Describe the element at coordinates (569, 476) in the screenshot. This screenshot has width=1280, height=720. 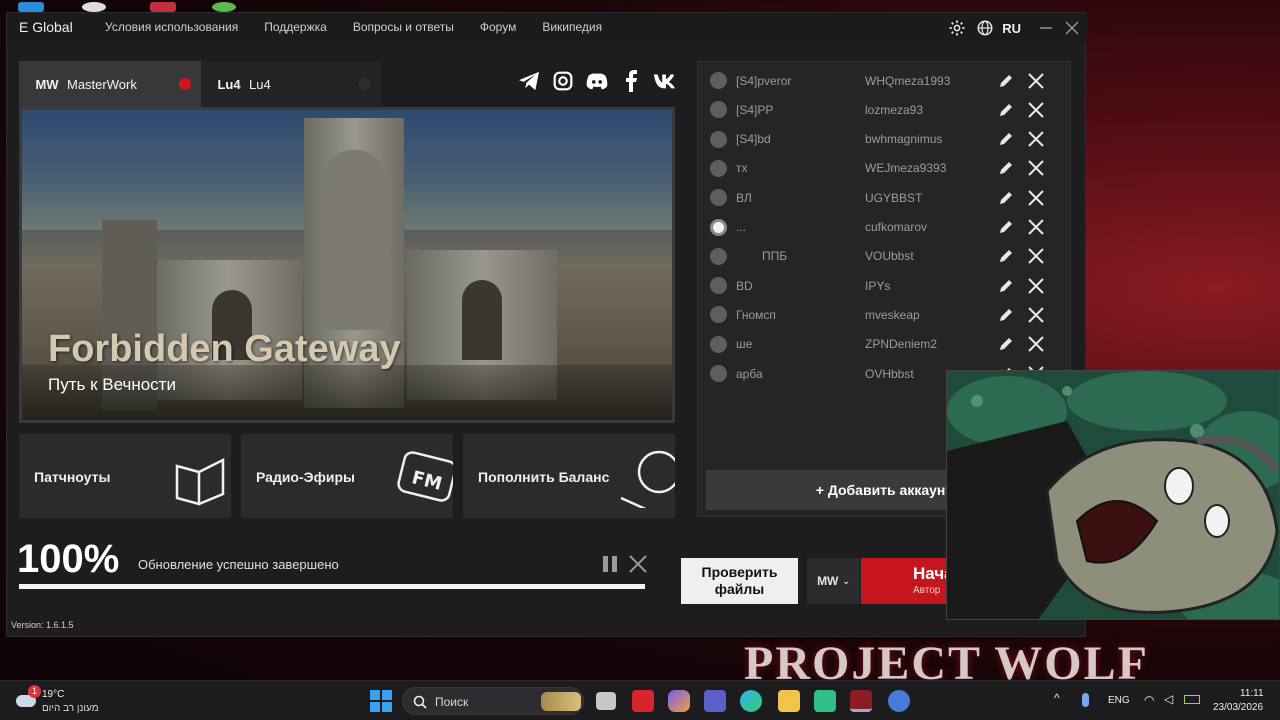
I see `tile-balance: Пополнить Баланс` at that location.